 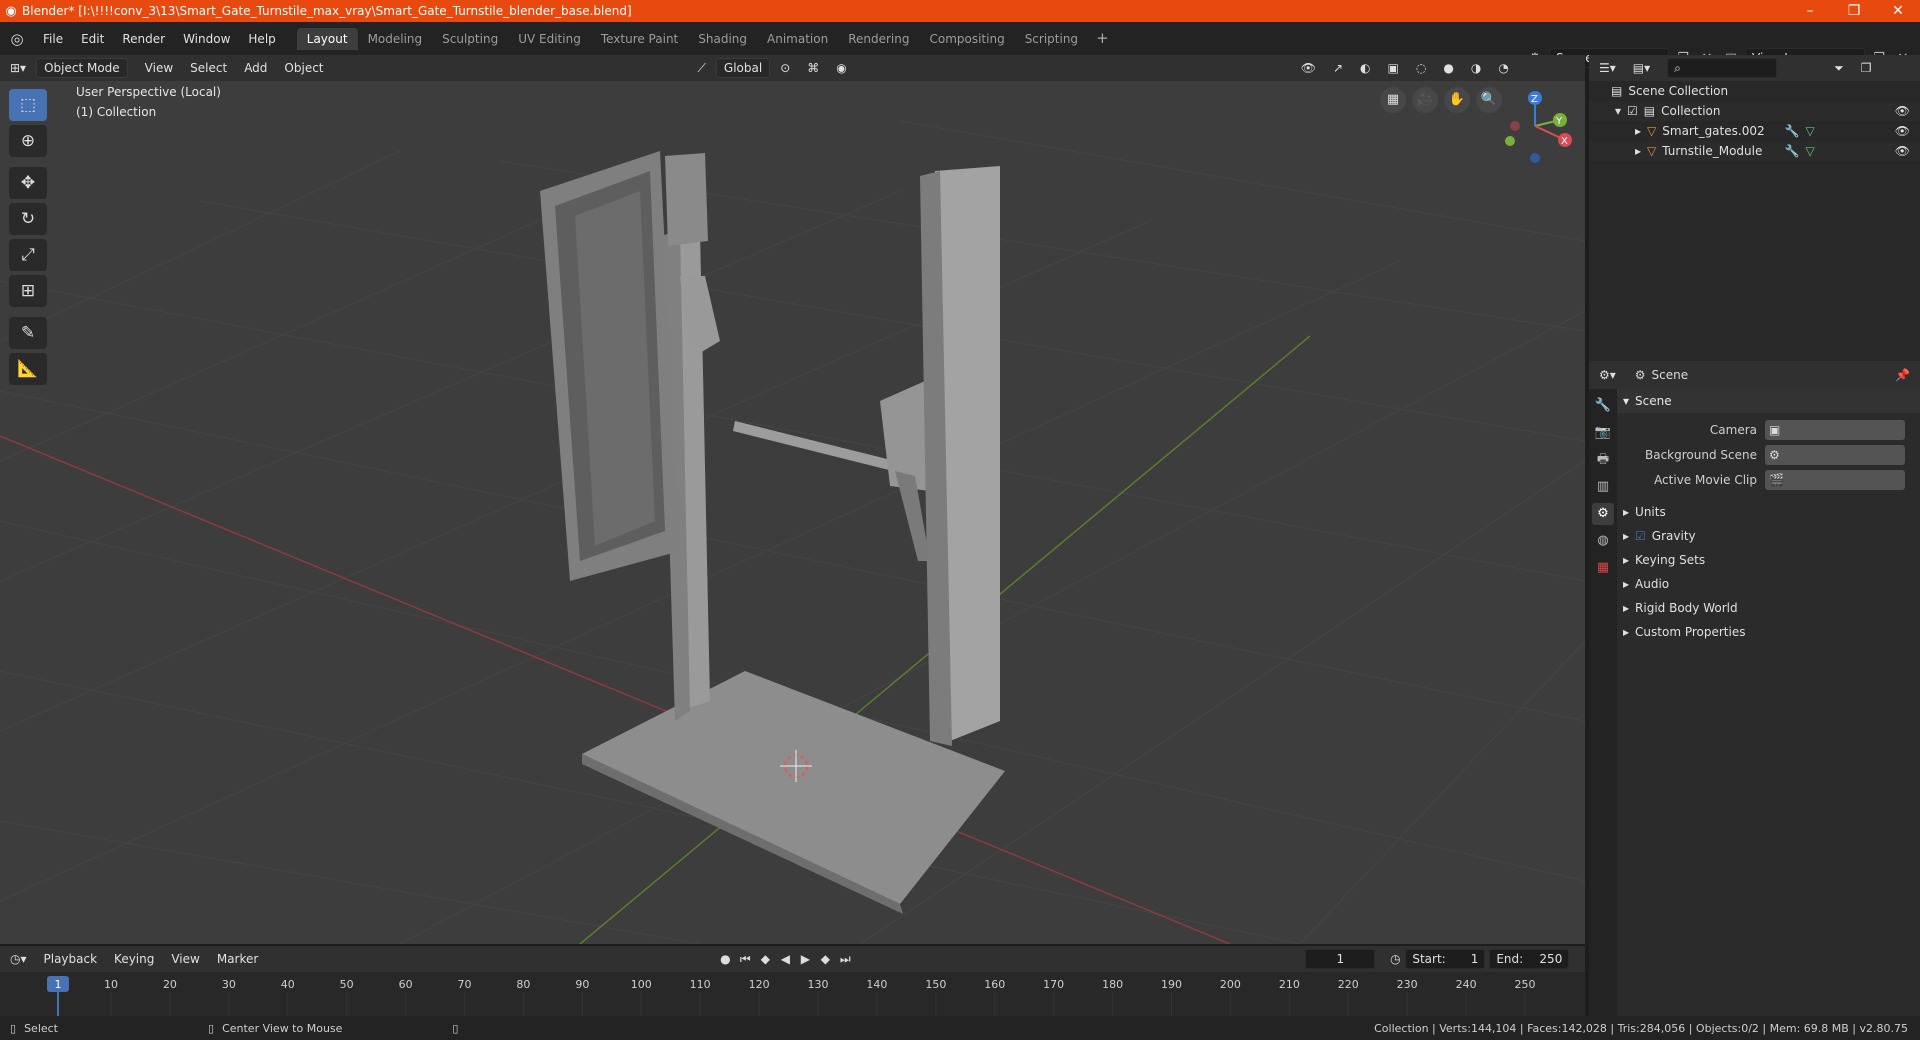 What do you see at coordinates (134, 959) in the screenshot?
I see `menu-keying: Keying` at bounding box center [134, 959].